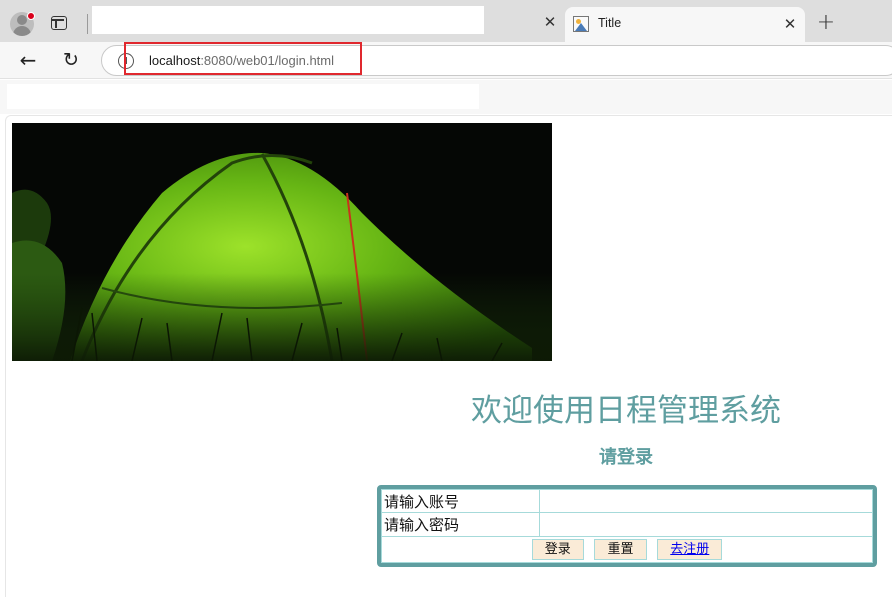 The height and width of the screenshot is (597, 892). I want to click on tab-separator, so click(87, 24).